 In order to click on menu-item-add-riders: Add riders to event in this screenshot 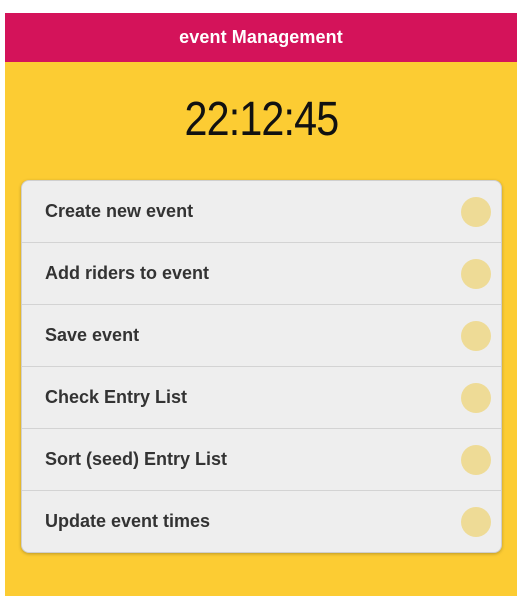, I will do `click(261, 274)`.